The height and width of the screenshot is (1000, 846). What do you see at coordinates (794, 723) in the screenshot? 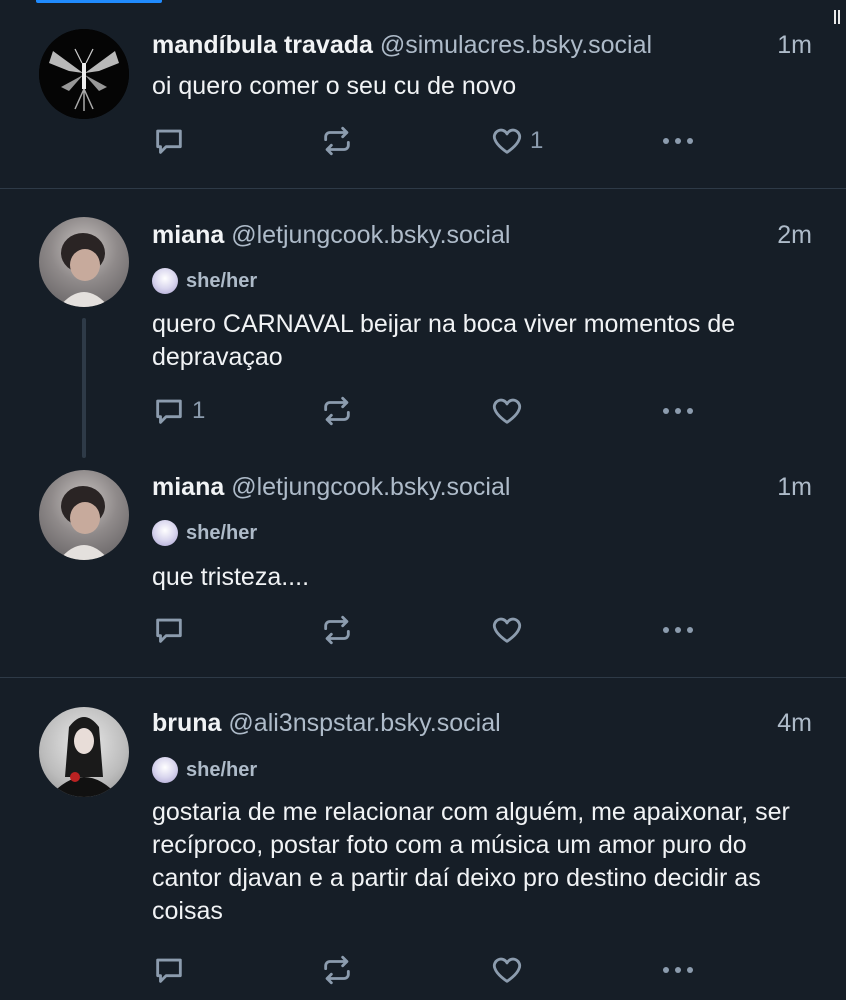
I see `post-time: 4m` at bounding box center [794, 723].